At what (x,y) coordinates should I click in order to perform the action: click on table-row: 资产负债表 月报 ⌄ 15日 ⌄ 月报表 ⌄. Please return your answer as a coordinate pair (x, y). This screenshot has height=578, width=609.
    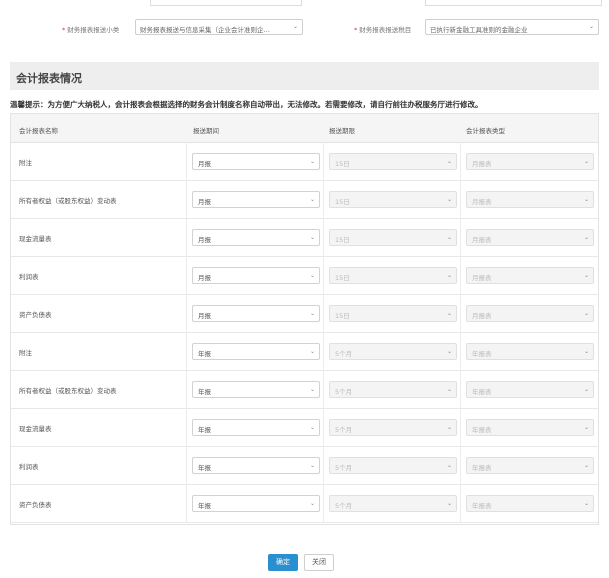
    Looking at the image, I should click on (304, 313).